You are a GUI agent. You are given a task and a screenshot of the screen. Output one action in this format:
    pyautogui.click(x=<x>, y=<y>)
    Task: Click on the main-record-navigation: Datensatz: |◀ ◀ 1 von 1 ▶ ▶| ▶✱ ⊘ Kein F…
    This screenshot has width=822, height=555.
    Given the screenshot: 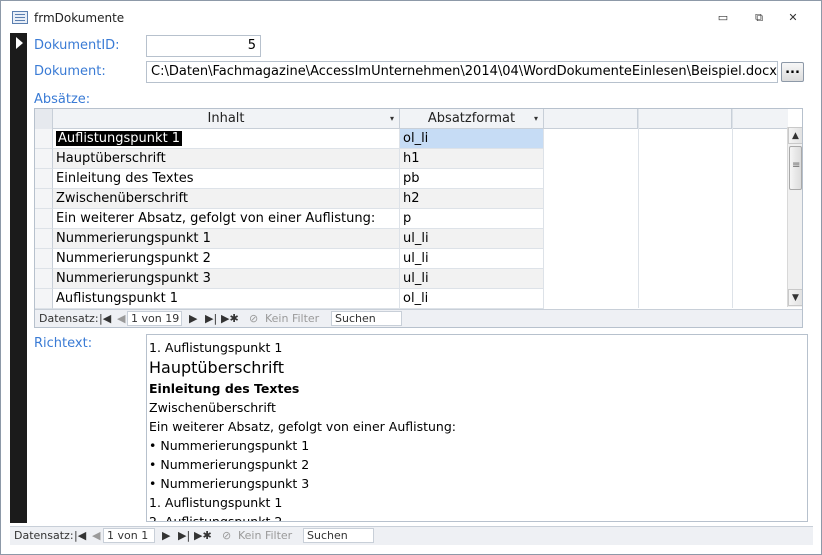 What is the action you would take?
    pyautogui.click(x=411, y=535)
    